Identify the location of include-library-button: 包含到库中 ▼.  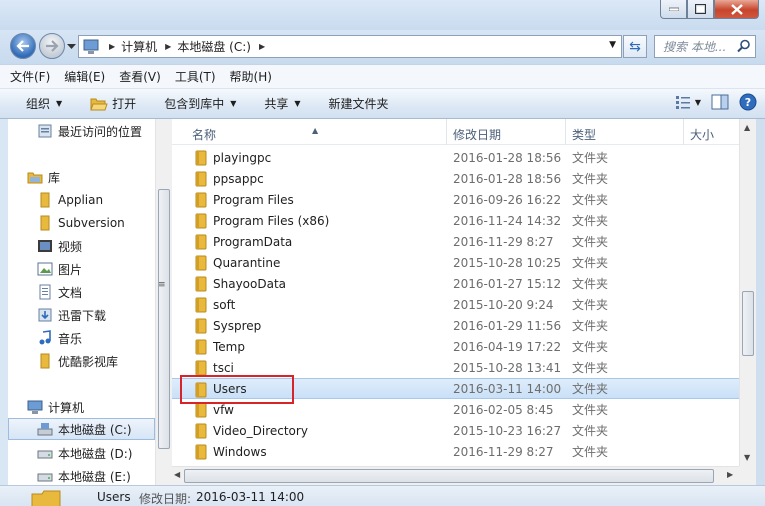
(200, 103).